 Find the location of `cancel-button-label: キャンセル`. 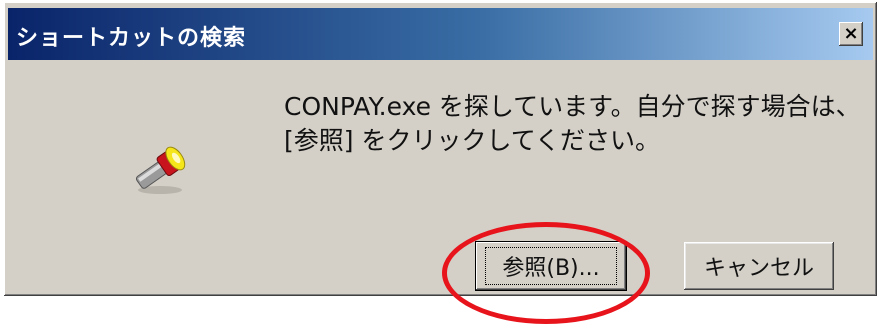

cancel-button-label: キャンセル is located at coordinates (758, 268).